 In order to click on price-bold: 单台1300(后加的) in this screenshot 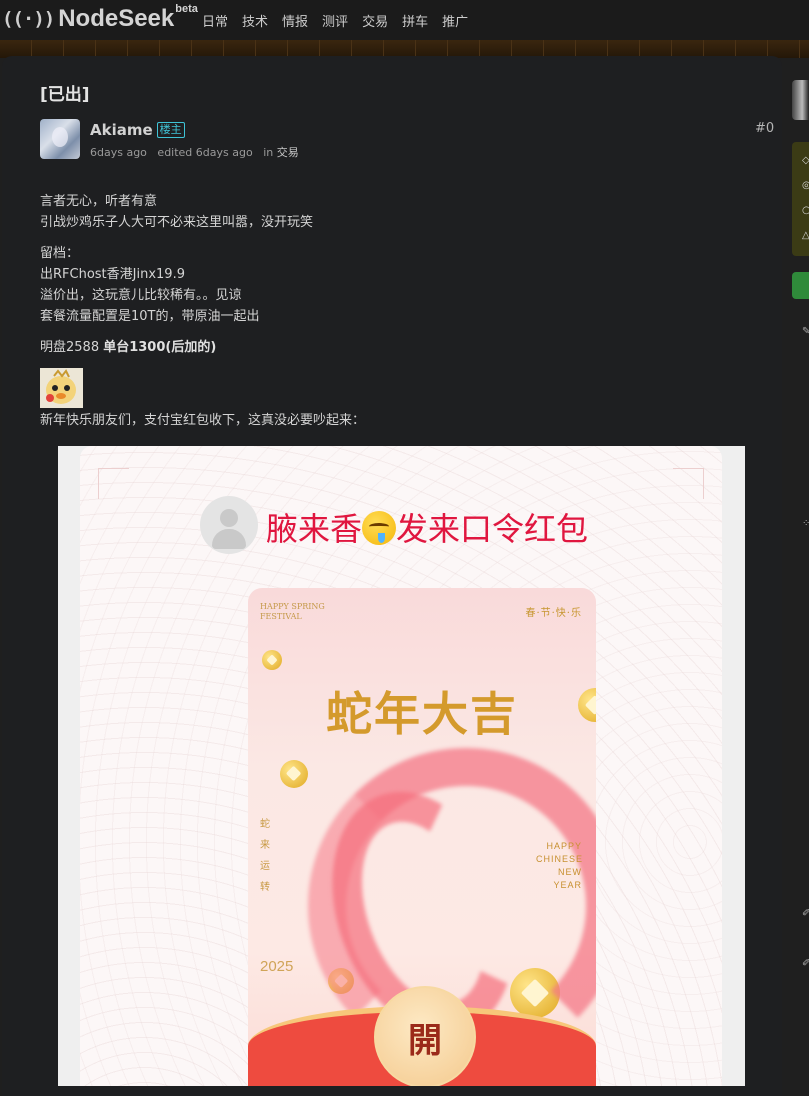, I will do `click(160, 347)`.